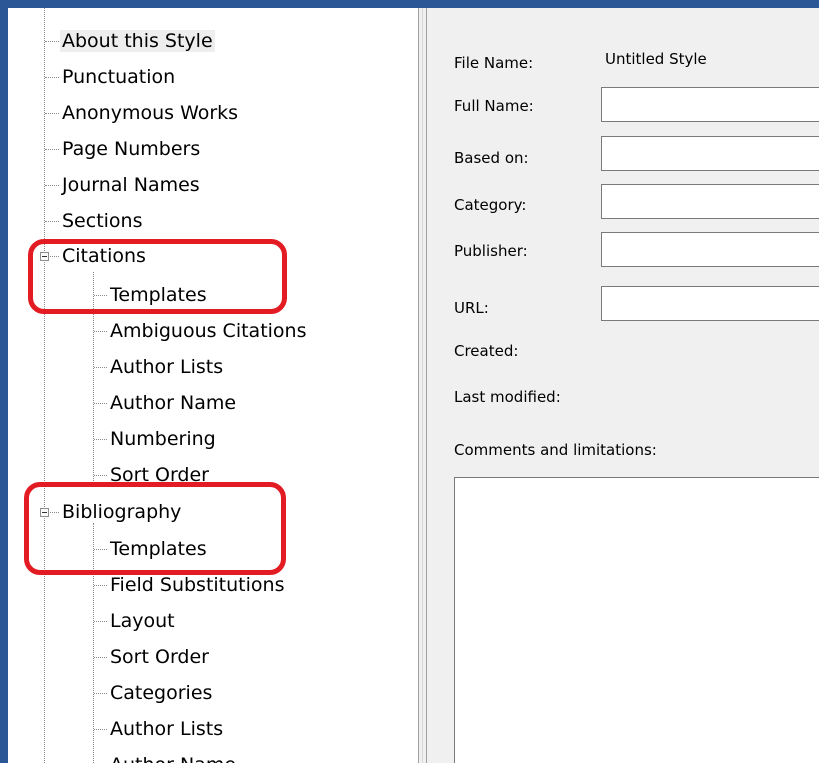  Describe the element at coordinates (44, 385) in the screenshot. I see `tree-root-guide` at that location.